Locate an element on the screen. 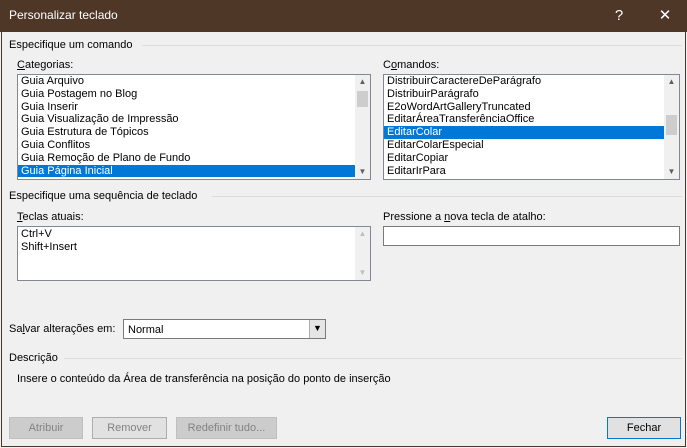 This screenshot has width=687, height=448. remove-button: Remover is located at coordinates (129, 428).